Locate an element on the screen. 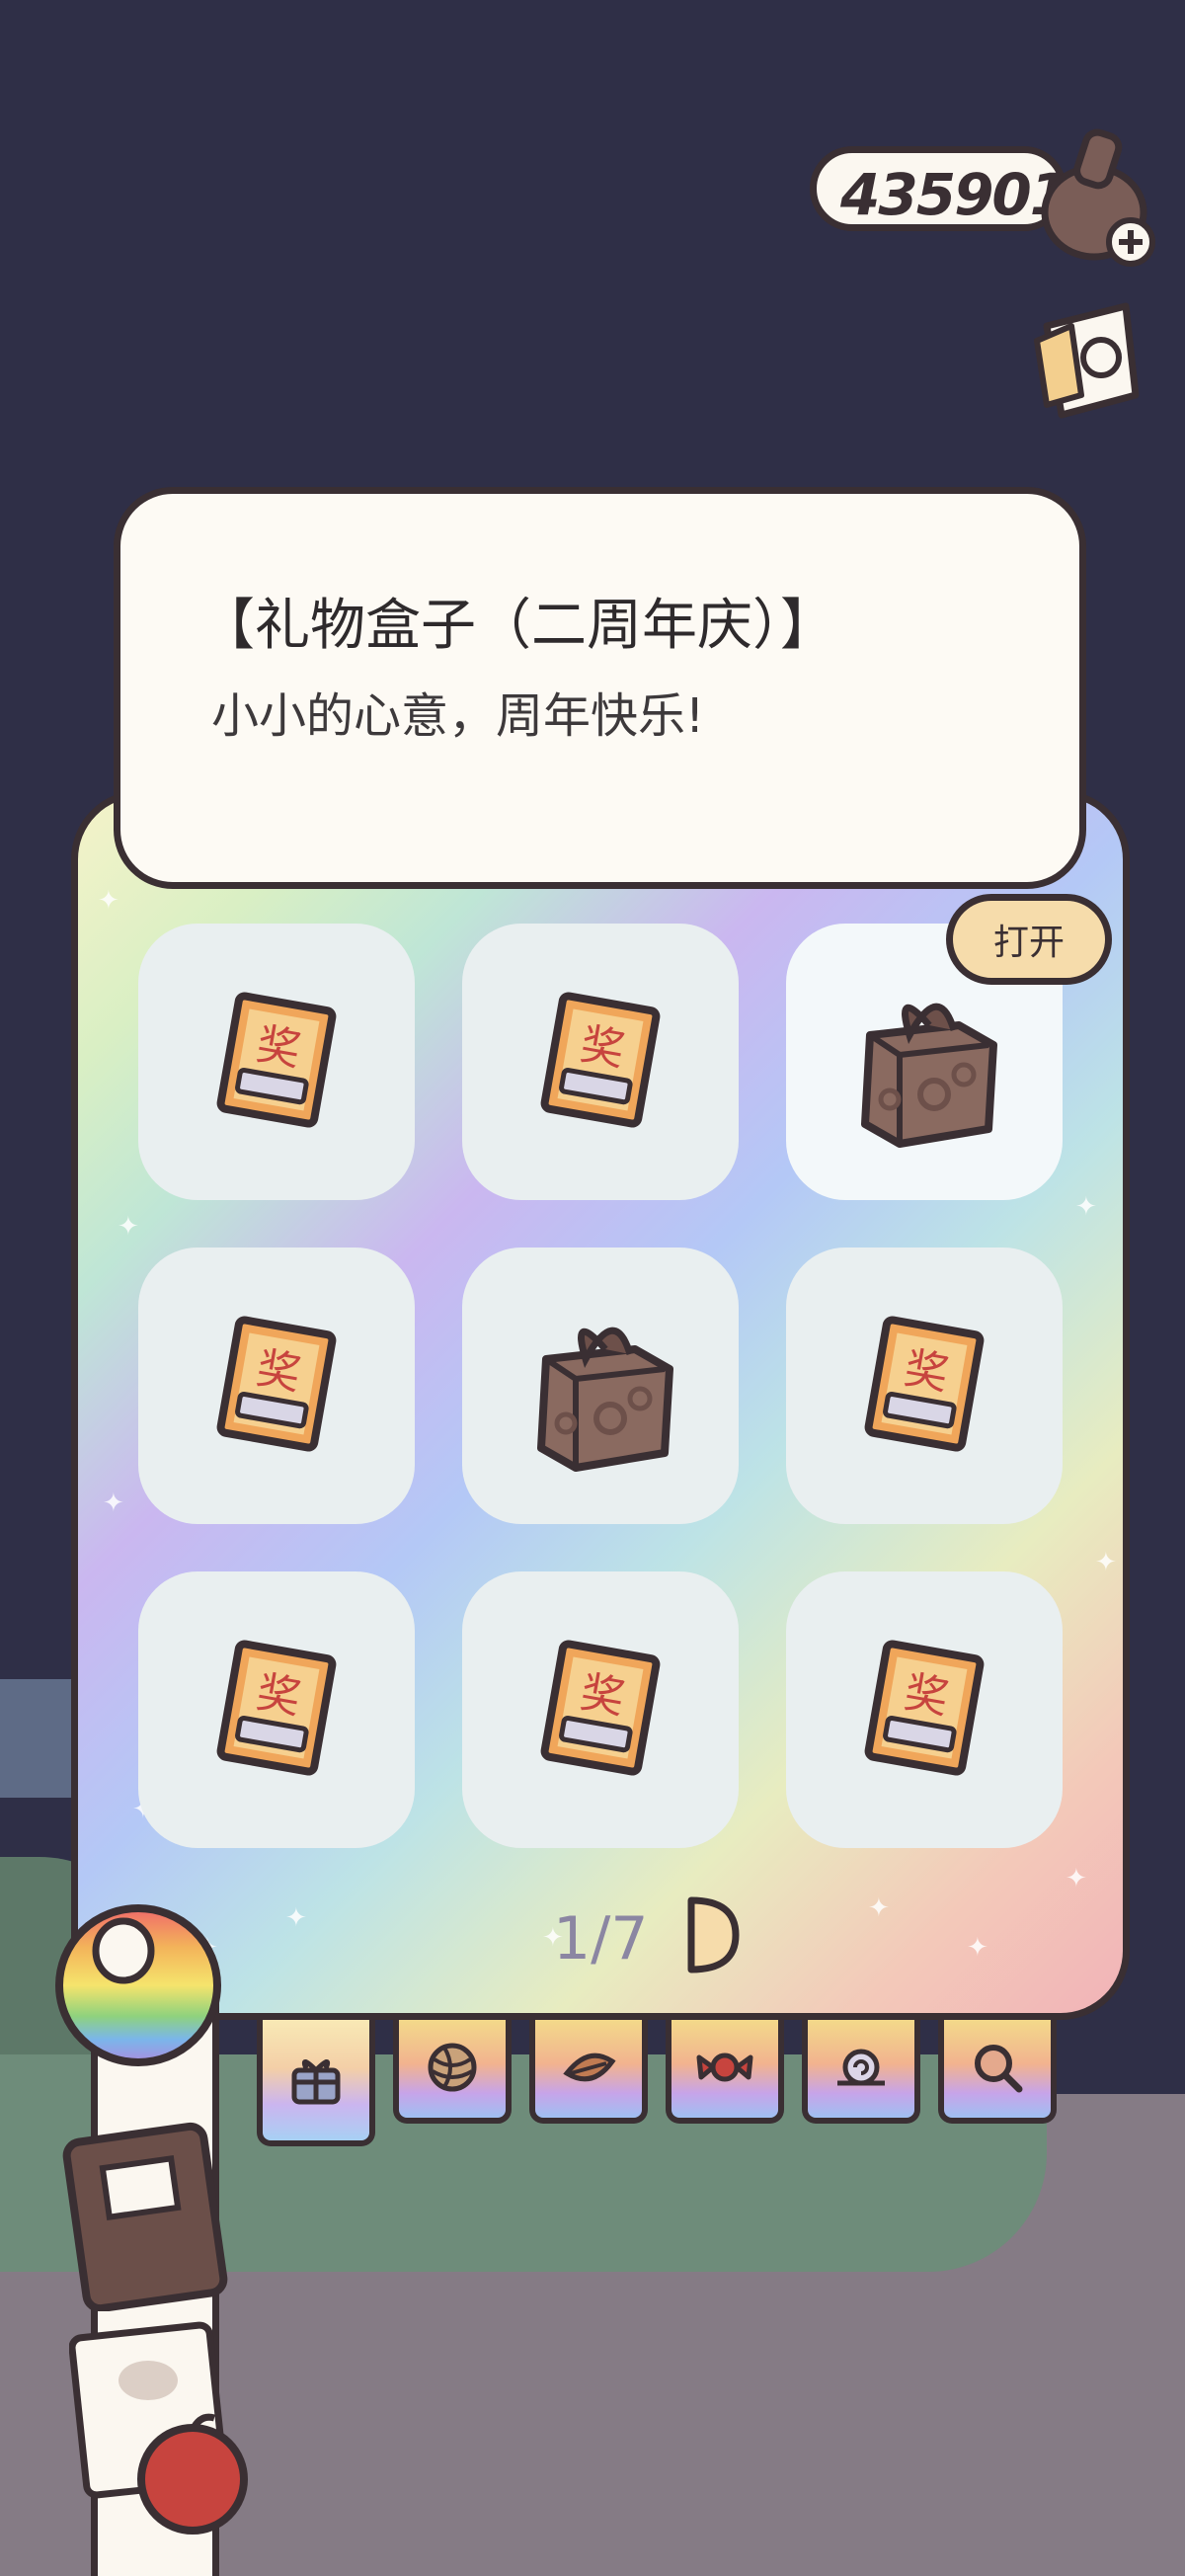 Image resolution: width=1185 pixels, height=2576 pixels. inventory-slot is located at coordinates (601, 1386).